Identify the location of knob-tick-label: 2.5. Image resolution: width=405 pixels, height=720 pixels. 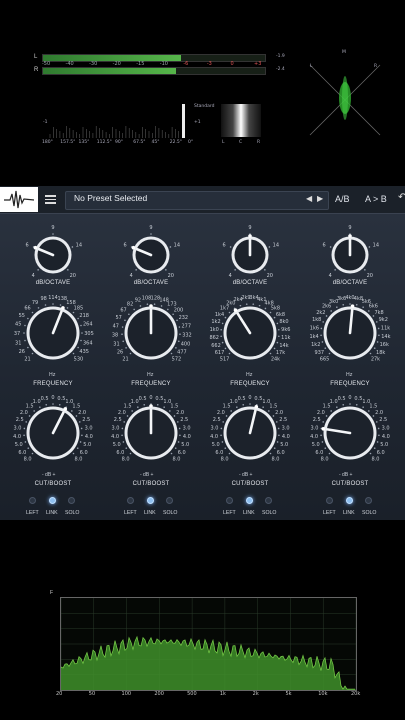
(383, 420).